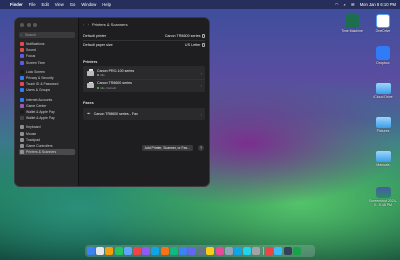  Describe the element at coordinates (47, 140) in the screenshot. I see `sidebar-item: Trackpad` at that location.